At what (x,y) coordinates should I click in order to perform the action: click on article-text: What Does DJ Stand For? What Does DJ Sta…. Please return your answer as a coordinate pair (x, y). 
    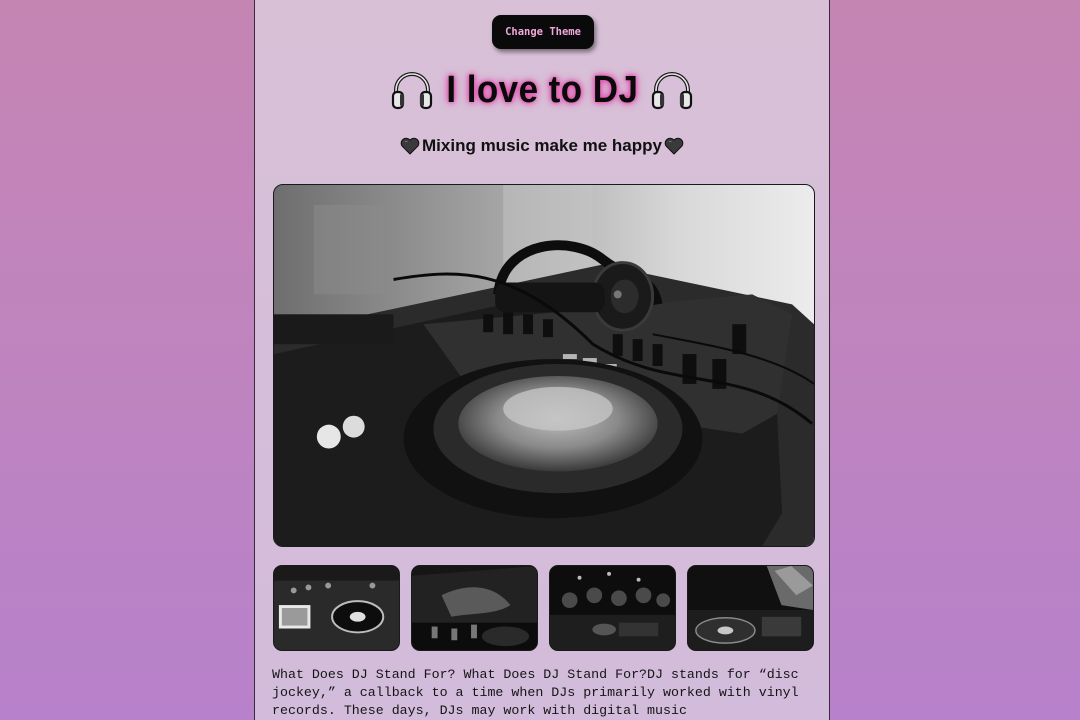
    Looking at the image, I should click on (535, 692).